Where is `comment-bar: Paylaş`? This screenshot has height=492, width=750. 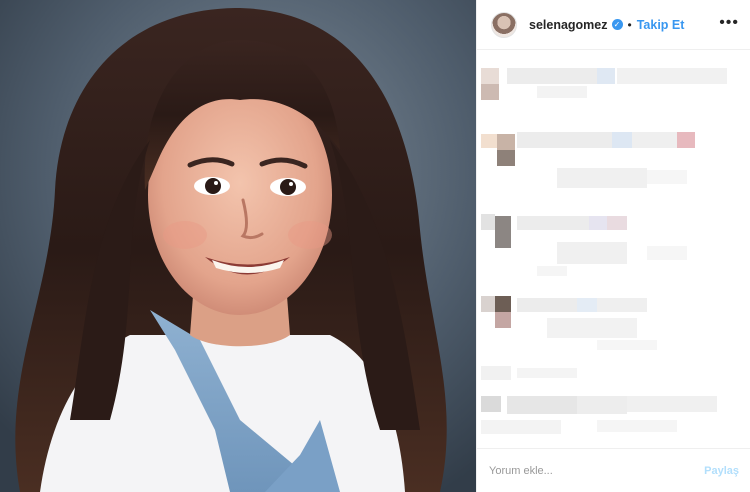
comment-bar: Paylaş is located at coordinates (613, 470).